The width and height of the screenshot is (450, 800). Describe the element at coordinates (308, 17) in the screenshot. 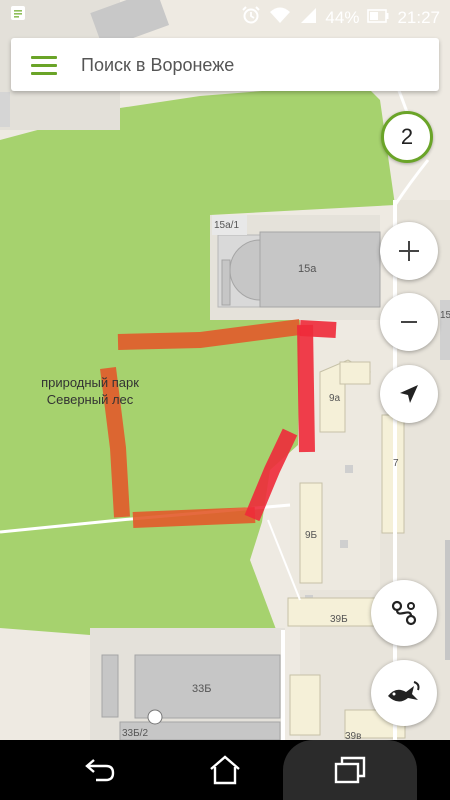

I see `signal-icon` at that location.